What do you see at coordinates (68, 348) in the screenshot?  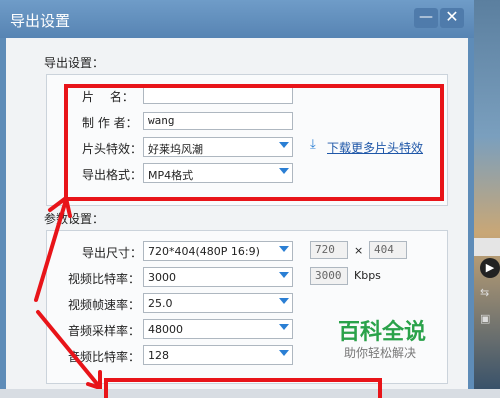 I see `arrow-line-down` at bounding box center [68, 348].